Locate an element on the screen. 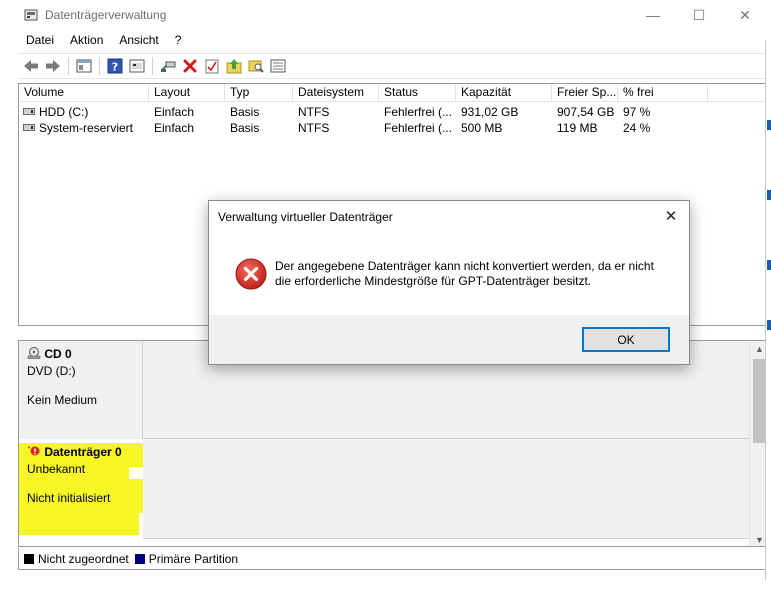  disk-error-icon is located at coordinates (34, 451).